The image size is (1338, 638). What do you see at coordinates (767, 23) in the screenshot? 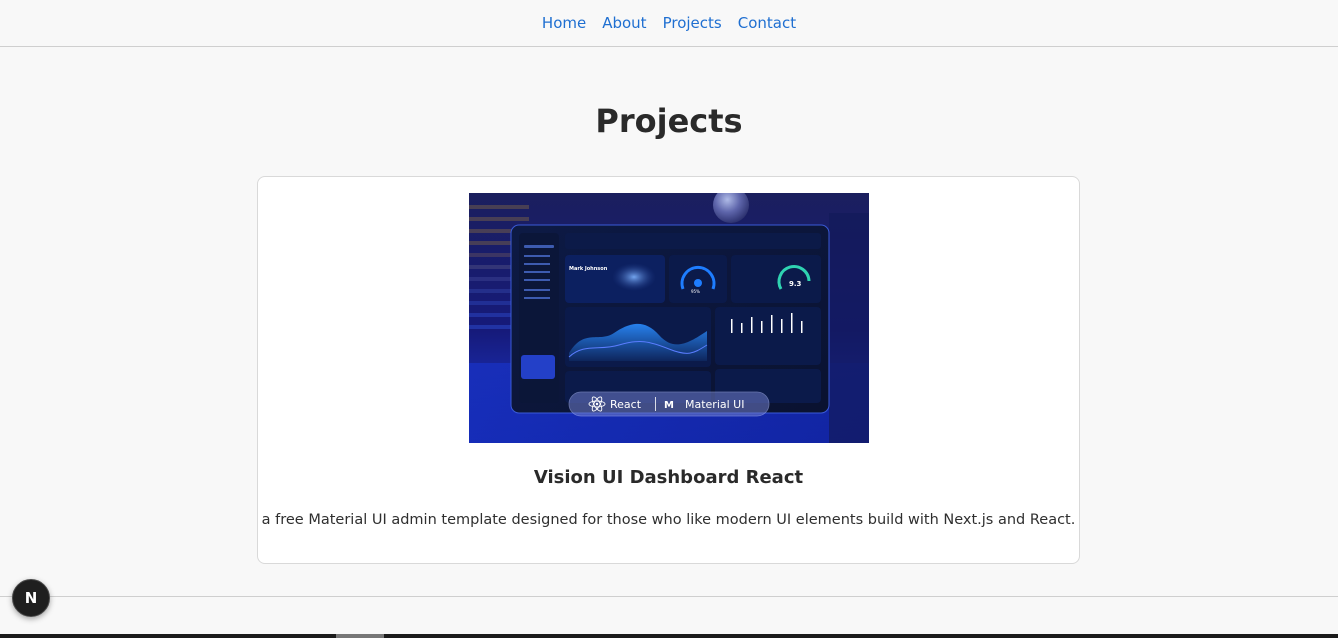
I see `nav-link-contact: Contact` at bounding box center [767, 23].